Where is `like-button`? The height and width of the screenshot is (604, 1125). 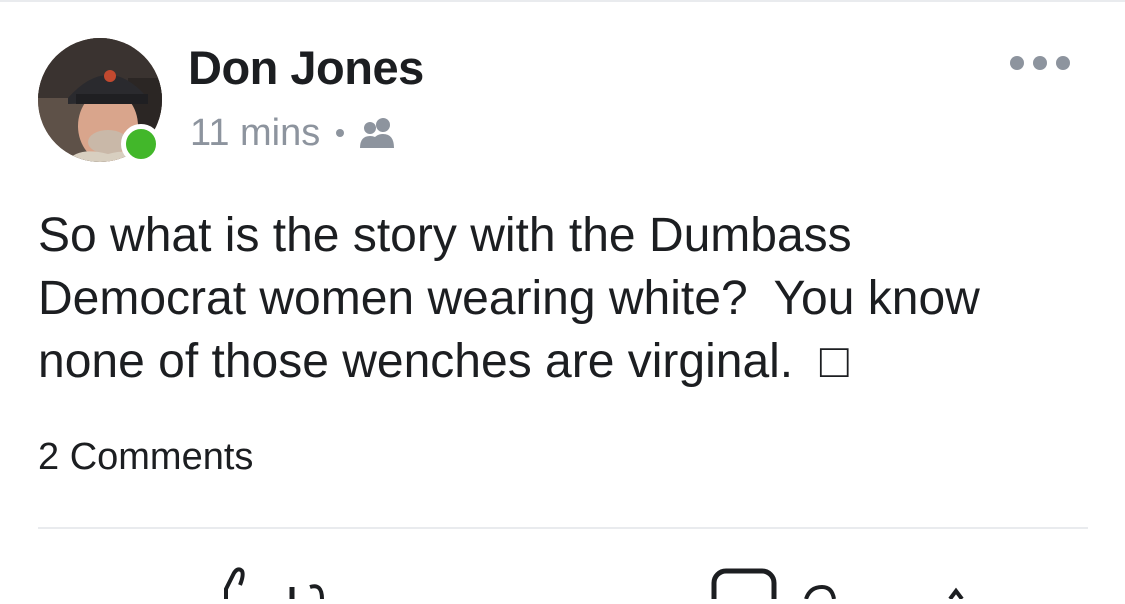 like-button is located at coordinates (290, 579).